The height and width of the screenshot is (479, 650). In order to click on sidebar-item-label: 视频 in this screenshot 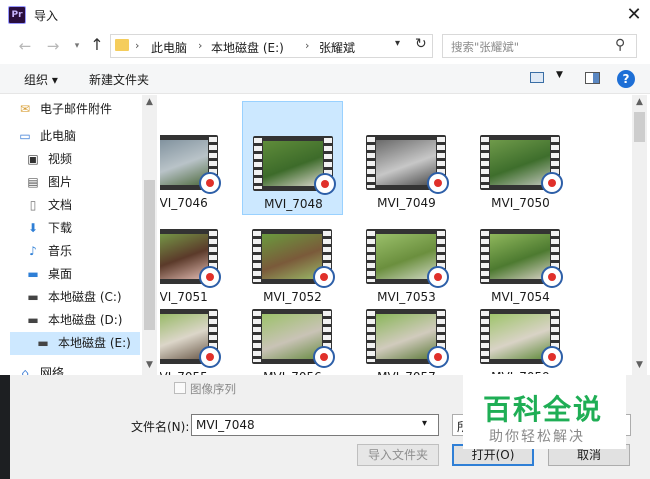, I will do `click(60, 159)`.